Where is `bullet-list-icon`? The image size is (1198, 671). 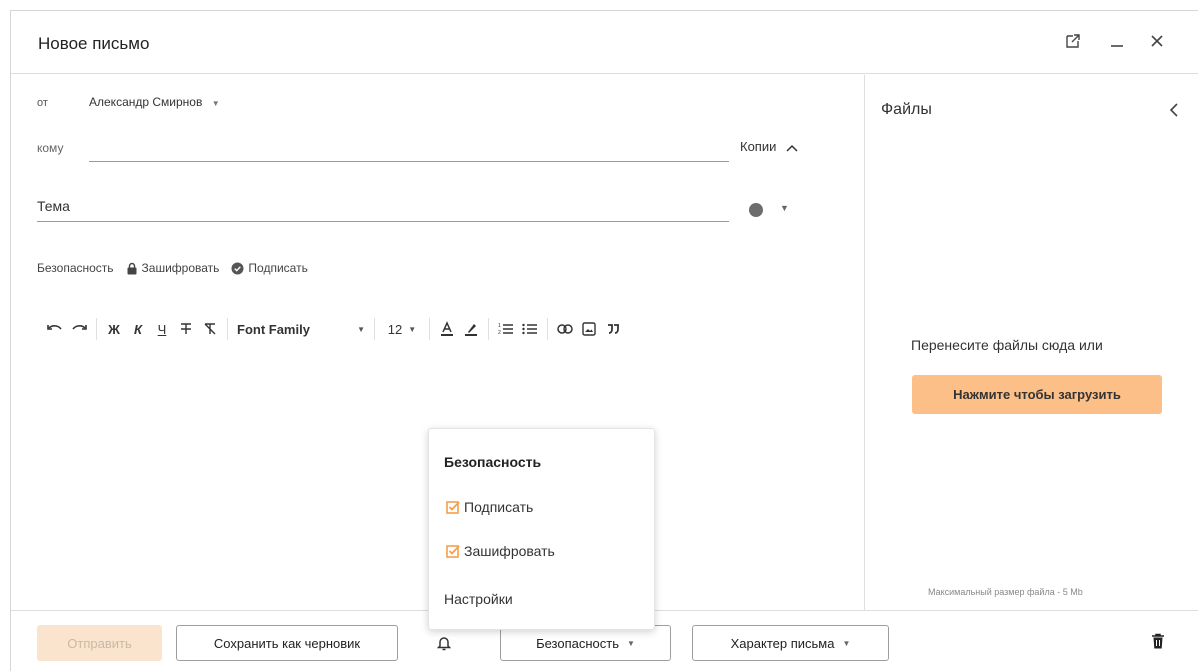 bullet-list-icon is located at coordinates (530, 329).